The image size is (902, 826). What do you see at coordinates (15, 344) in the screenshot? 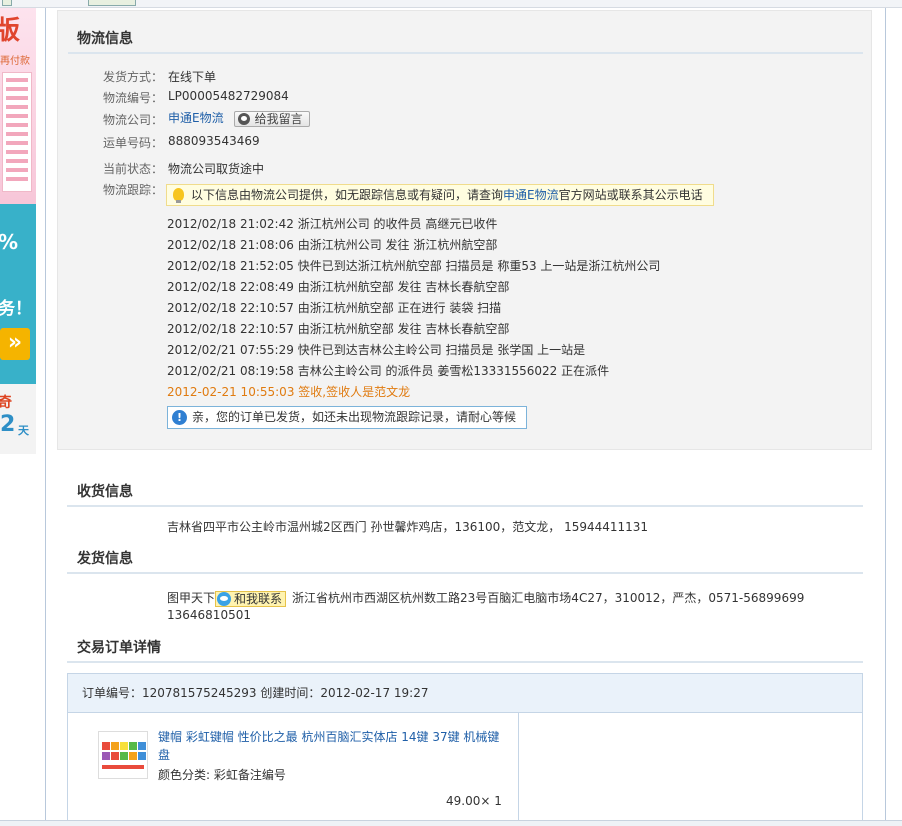
I see `ad-arrow-button: »` at bounding box center [15, 344].